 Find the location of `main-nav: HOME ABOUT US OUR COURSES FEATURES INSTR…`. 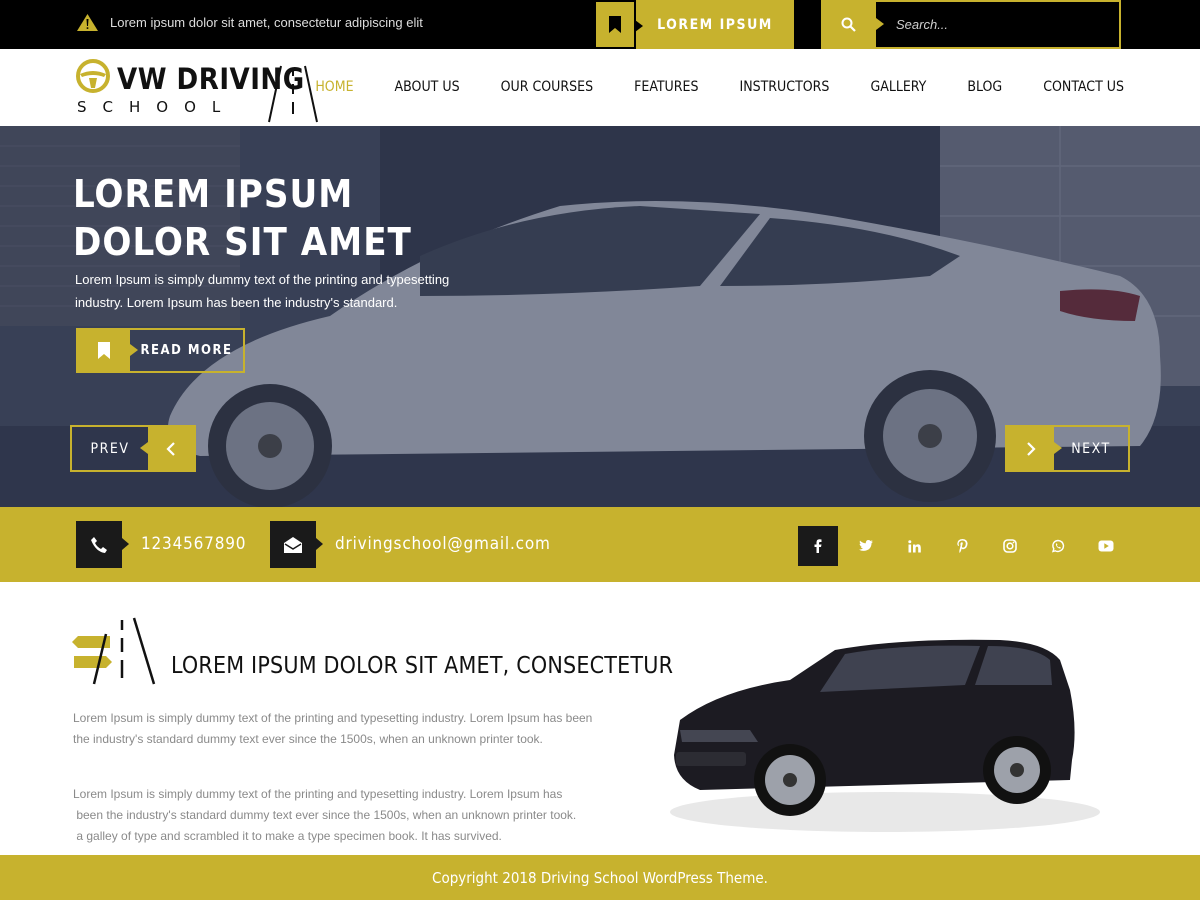

main-nav: HOME ABOUT US OUR COURSES FEATURES INSTR… is located at coordinates (699, 87).